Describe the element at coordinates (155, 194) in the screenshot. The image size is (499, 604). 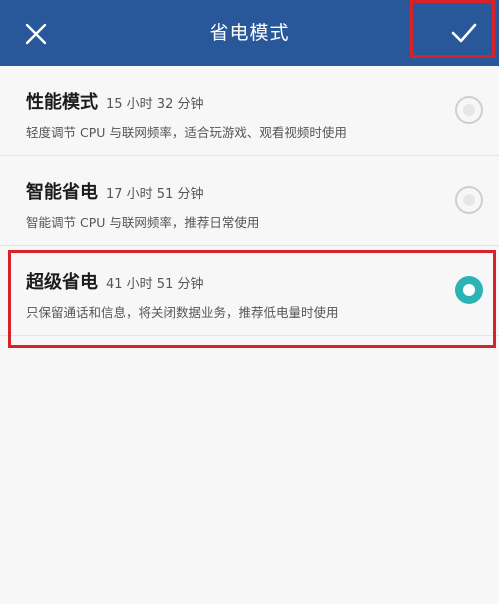
I see `option-time: 17 小时 51 分钟` at that location.